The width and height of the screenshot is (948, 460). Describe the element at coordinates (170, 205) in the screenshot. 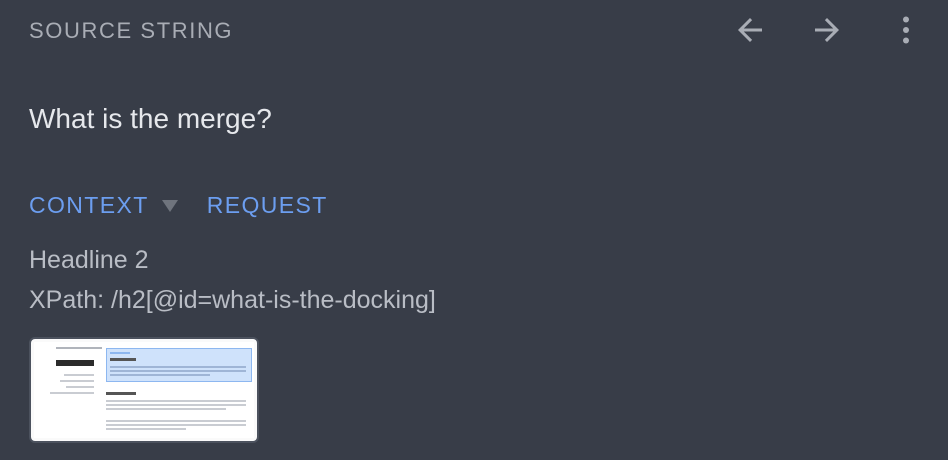

I see `caret-down-icon` at that location.